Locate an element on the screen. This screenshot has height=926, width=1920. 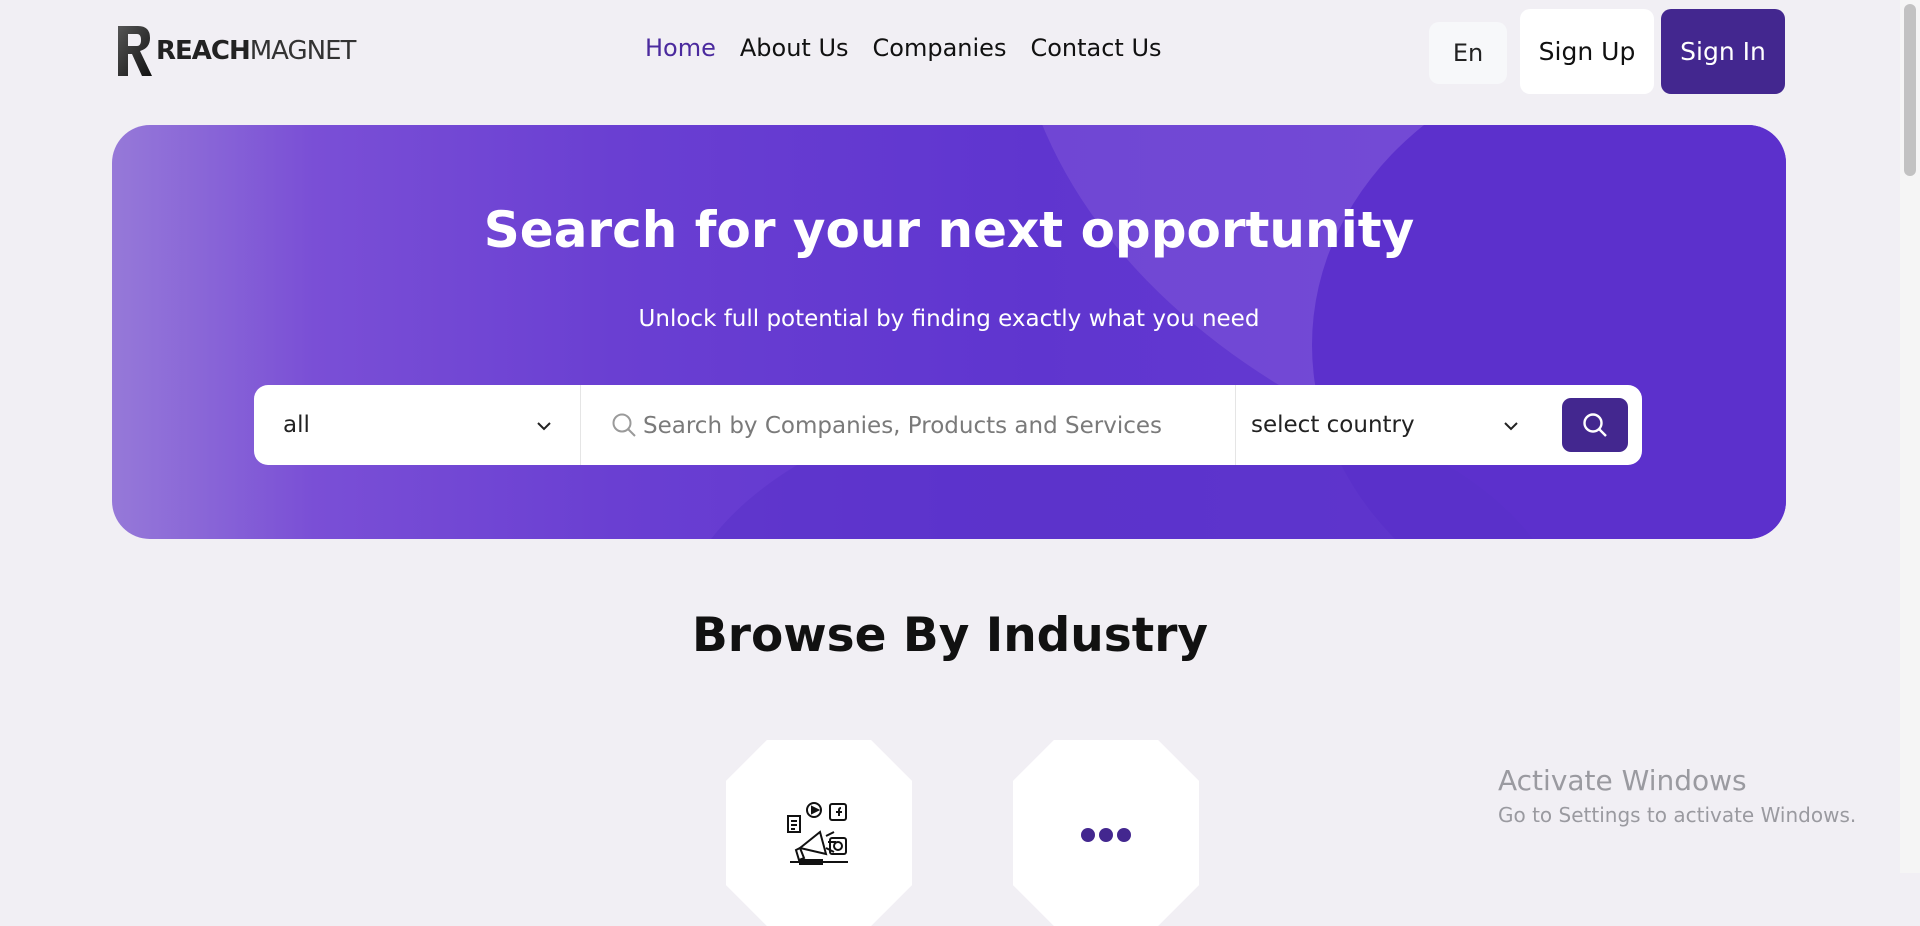
industry-card is located at coordinates (819, 833).